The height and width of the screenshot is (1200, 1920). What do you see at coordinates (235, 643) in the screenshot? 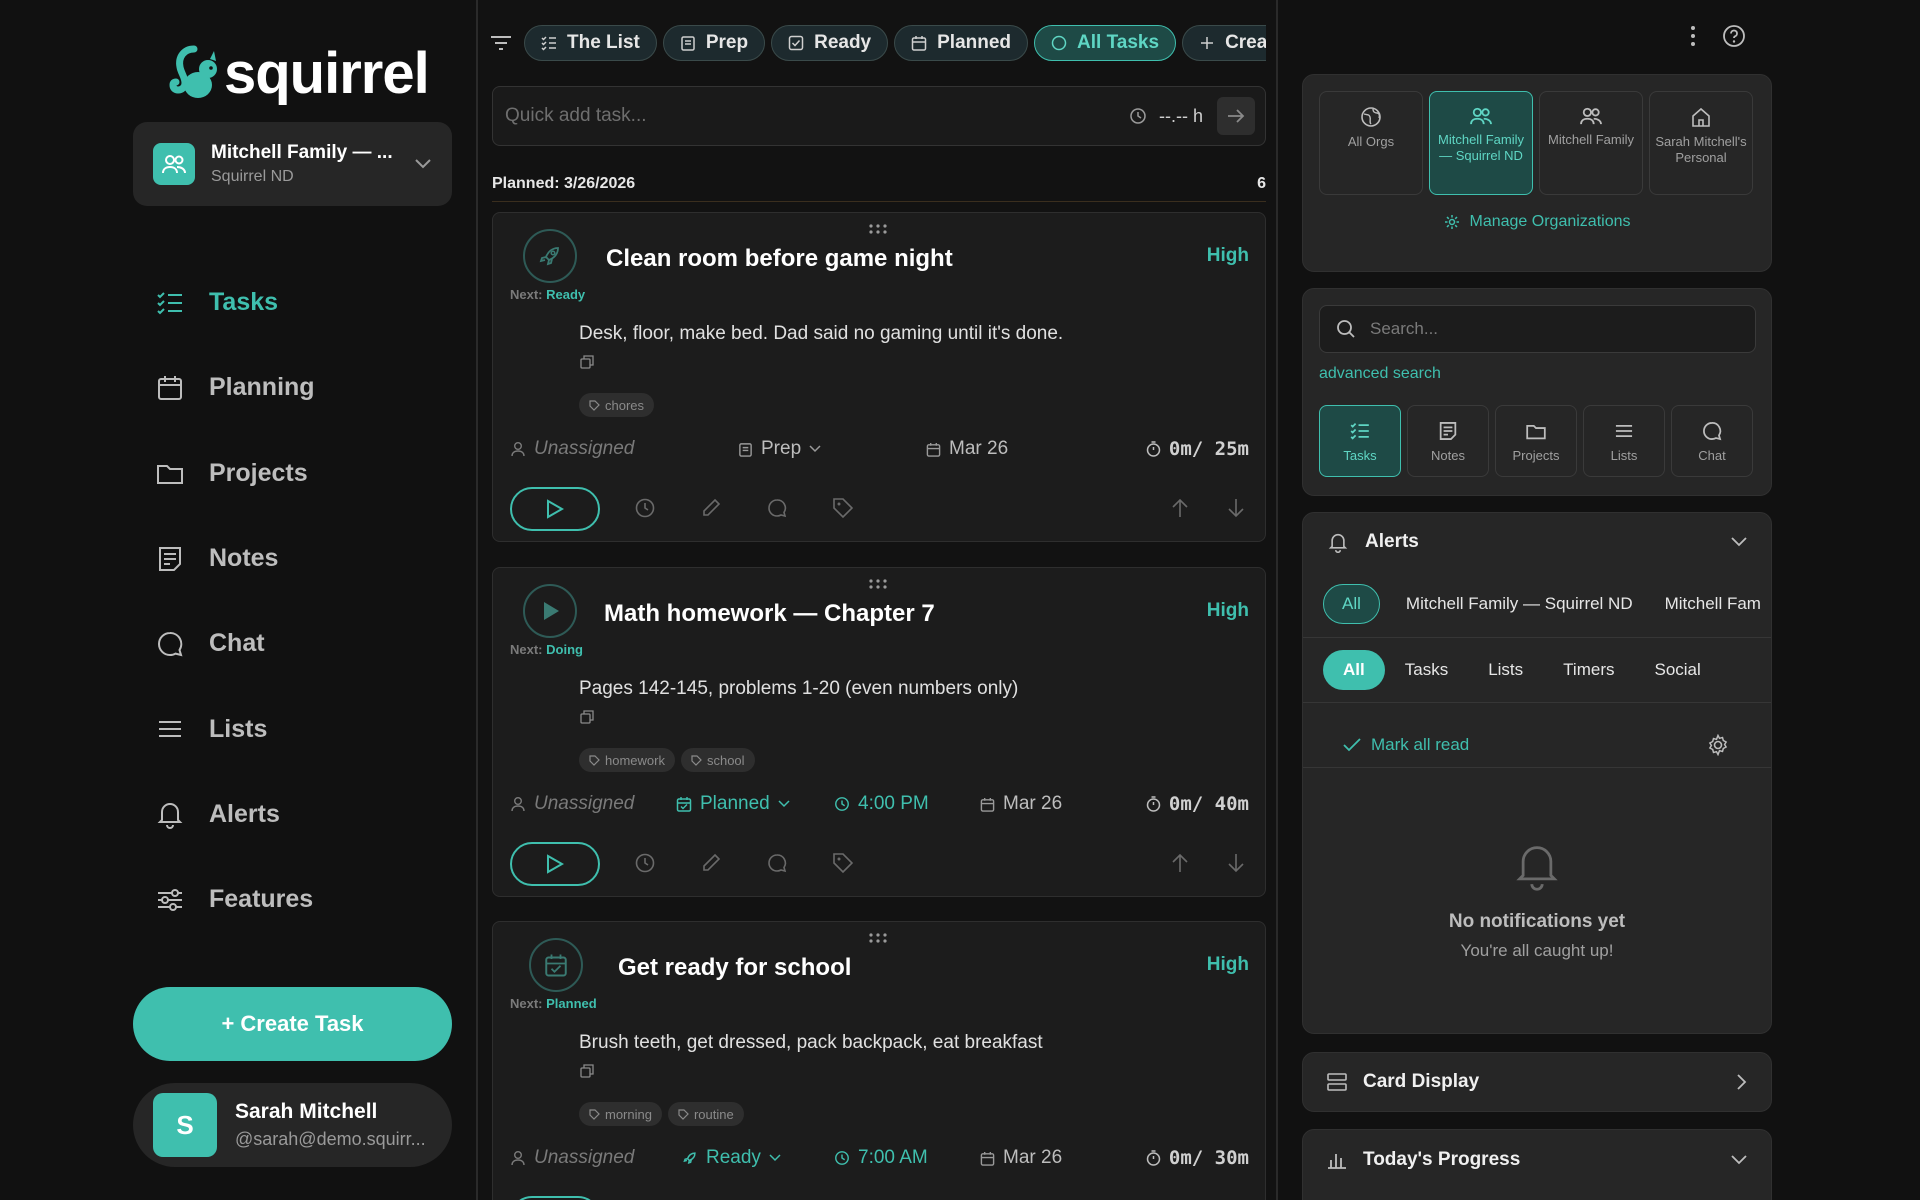
I see `nav-item-chat: Chat` at bounding box center [235, 643].